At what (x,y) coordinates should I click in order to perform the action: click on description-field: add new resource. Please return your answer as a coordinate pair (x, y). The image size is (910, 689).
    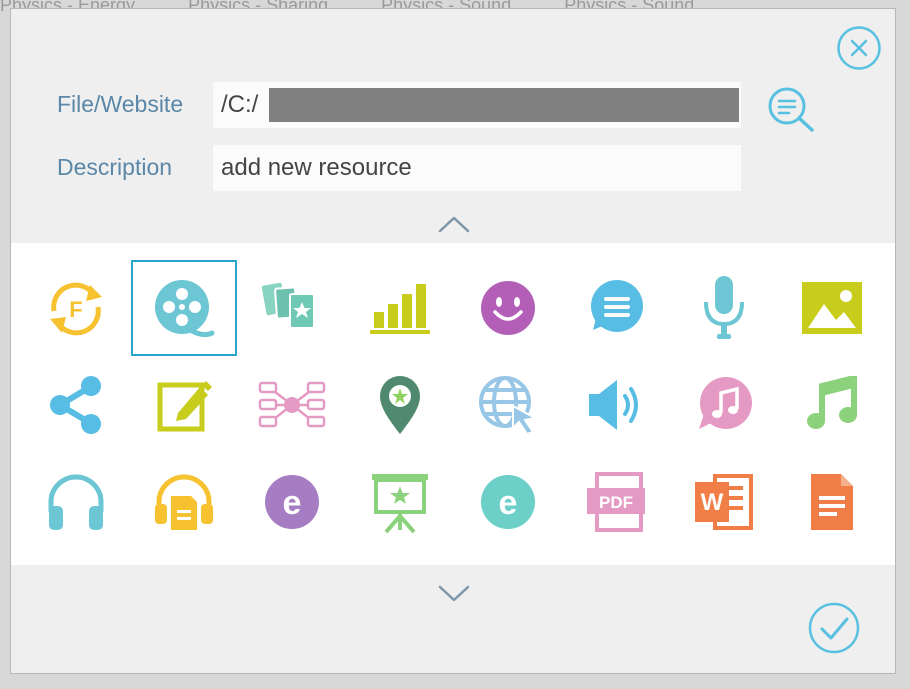
    Looking at the image, I should click on (477, 168).